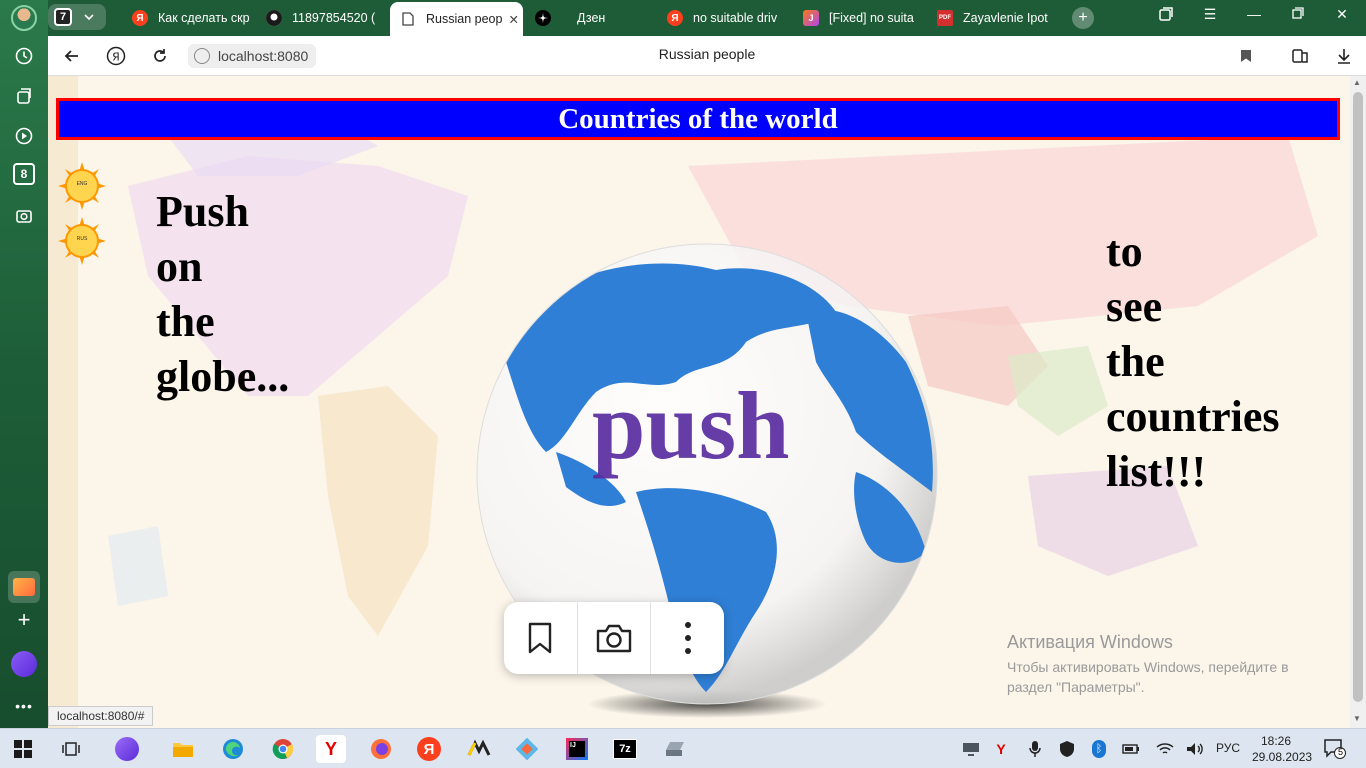  I want to click on history-icon, so click(24, 56).